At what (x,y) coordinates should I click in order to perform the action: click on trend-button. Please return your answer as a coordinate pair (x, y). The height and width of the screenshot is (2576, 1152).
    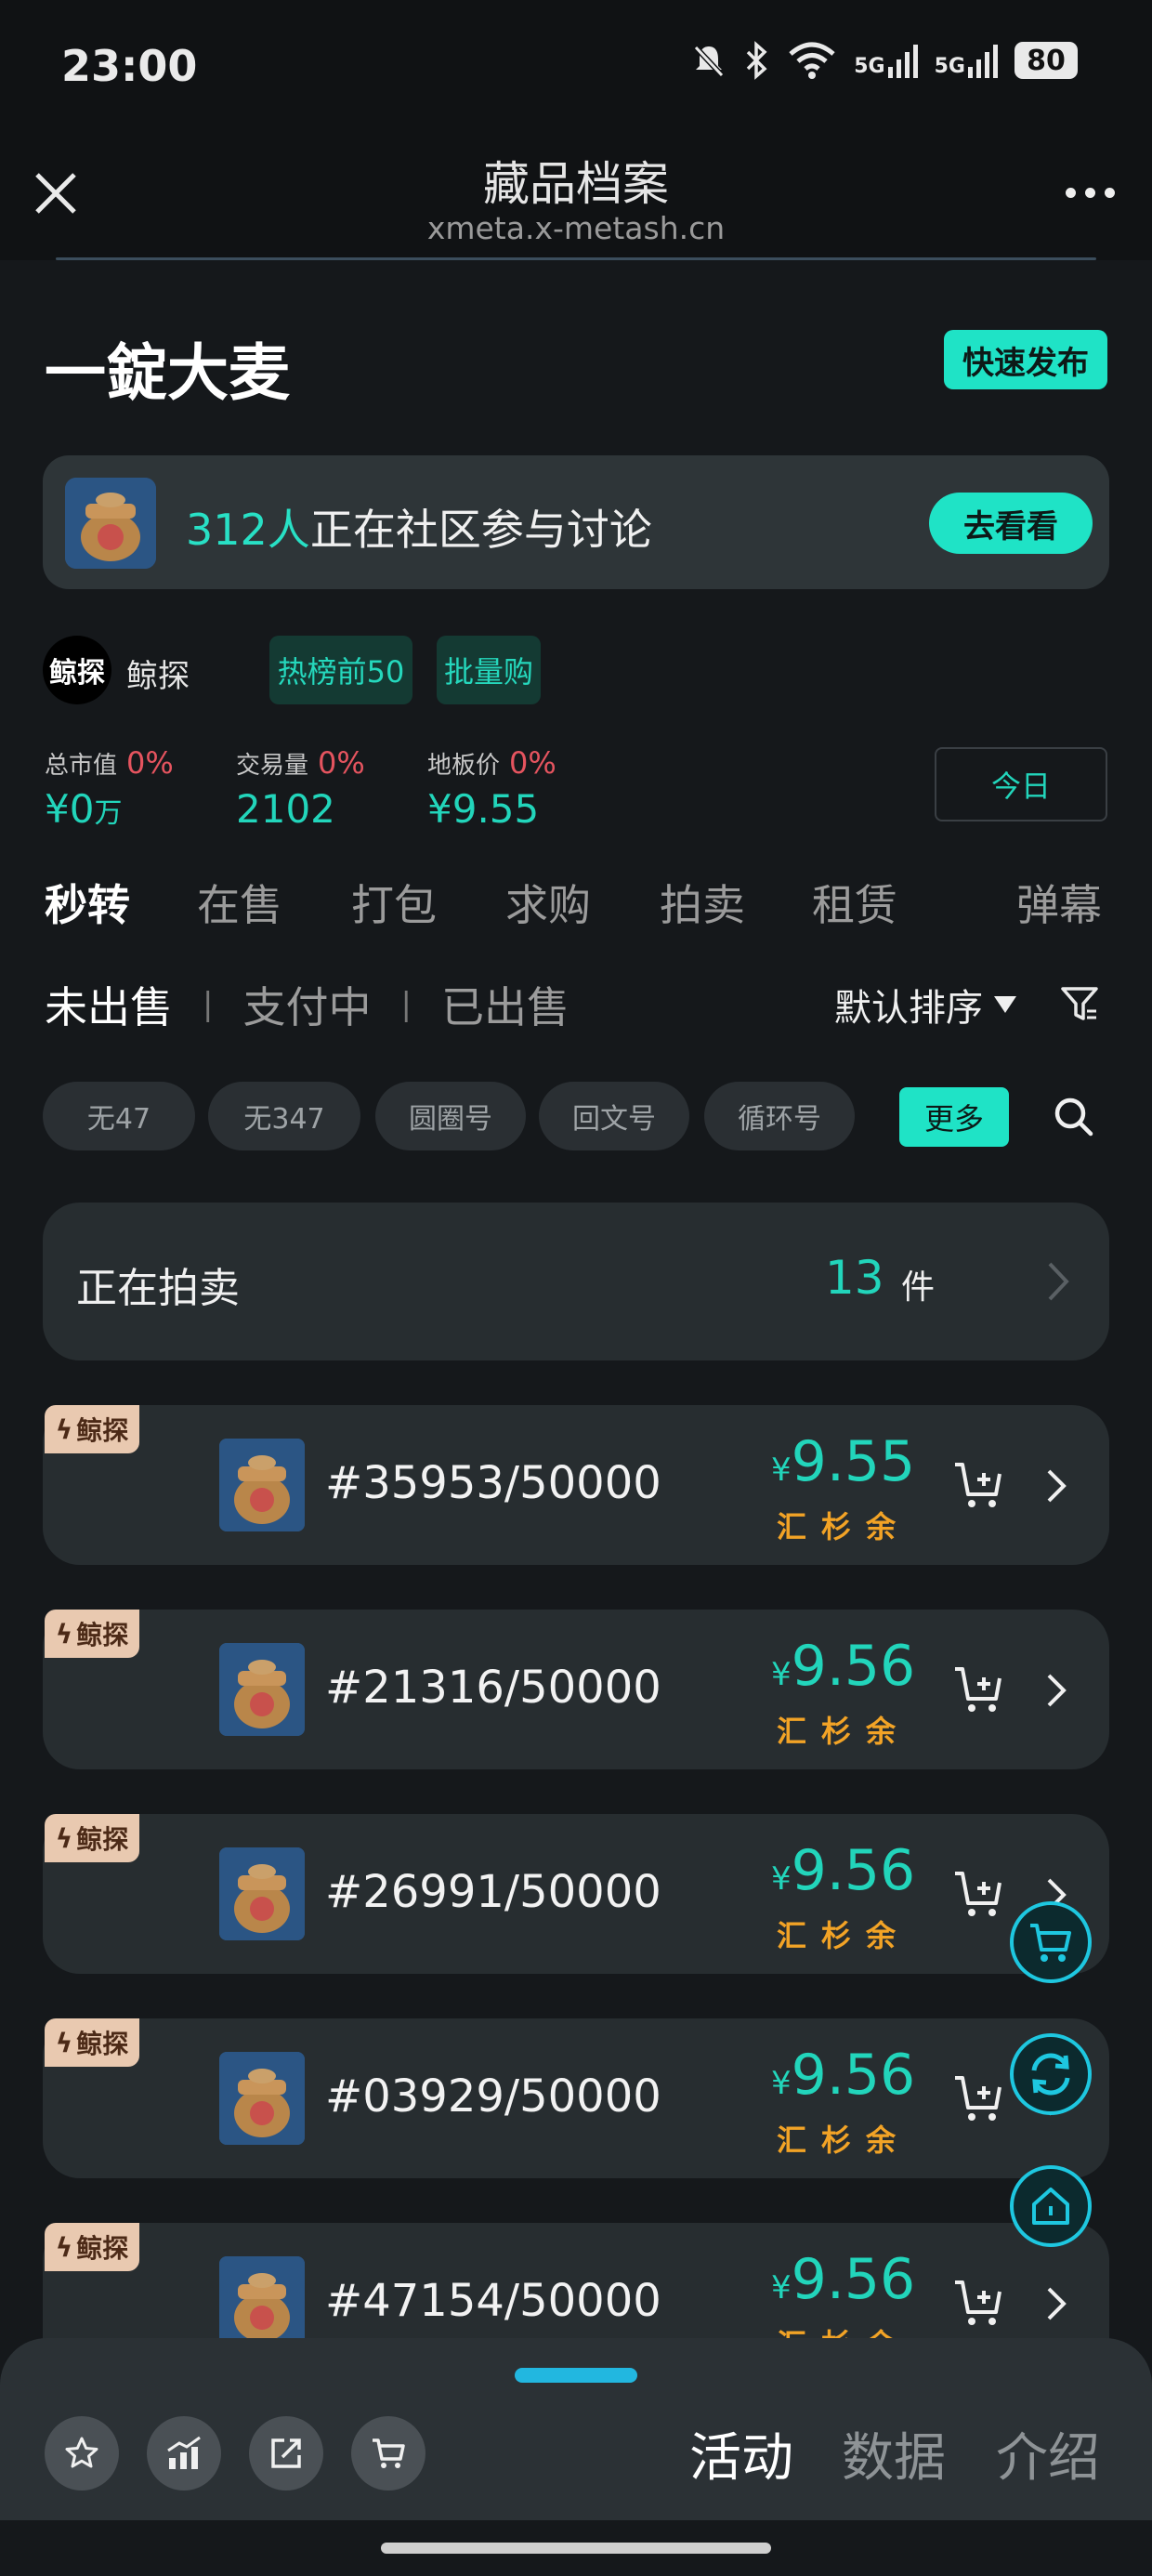
    Looking at the image, I should click on (184, 2453).